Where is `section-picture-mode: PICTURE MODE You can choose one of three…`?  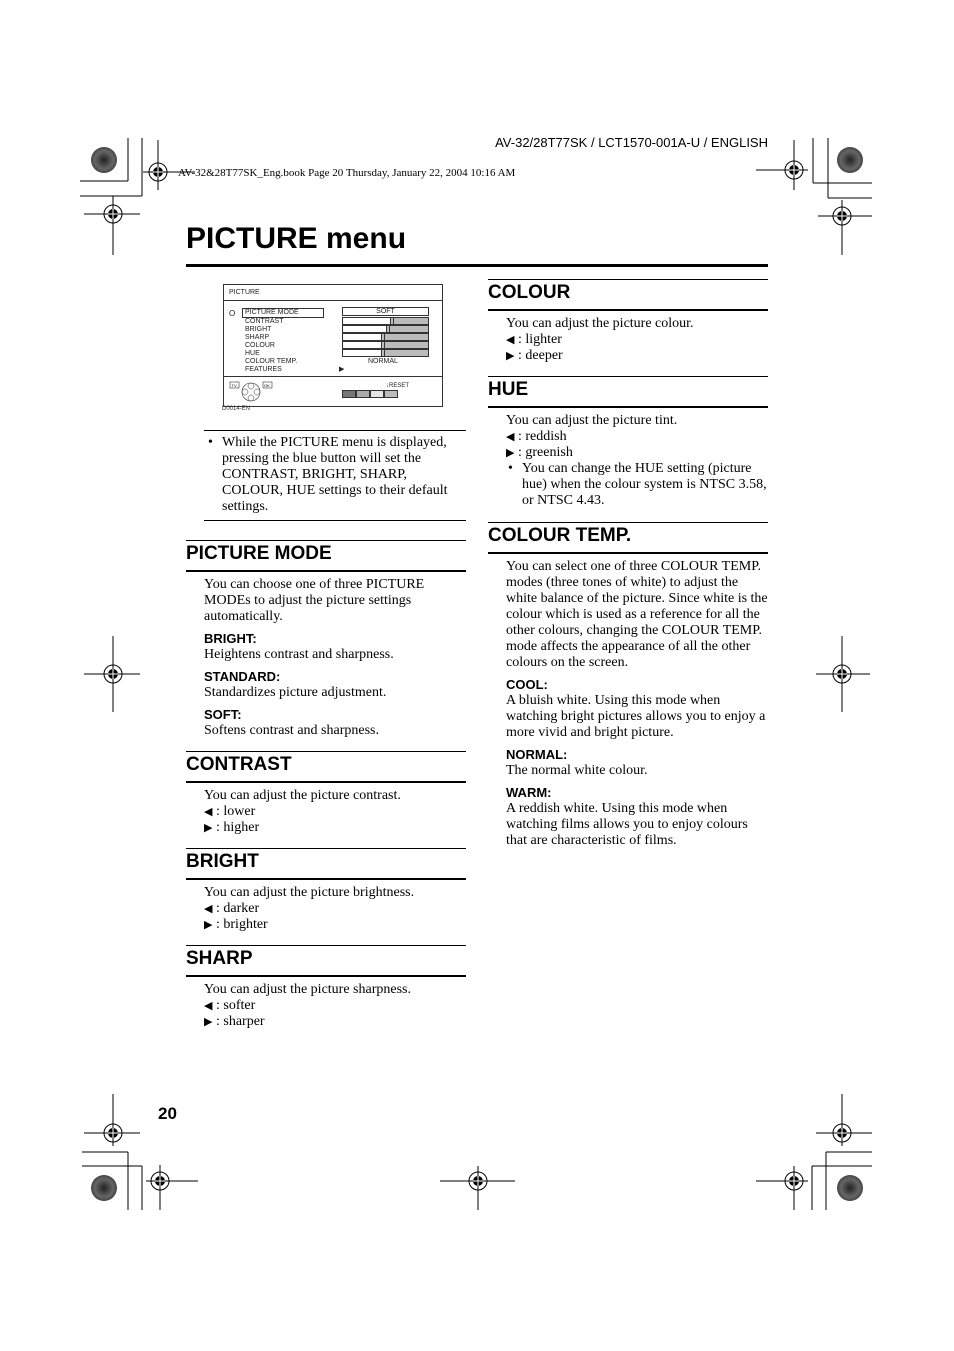
section-picture-mode: PICTURE MODE You can choose one of three… is located at coordinates (326, 639).